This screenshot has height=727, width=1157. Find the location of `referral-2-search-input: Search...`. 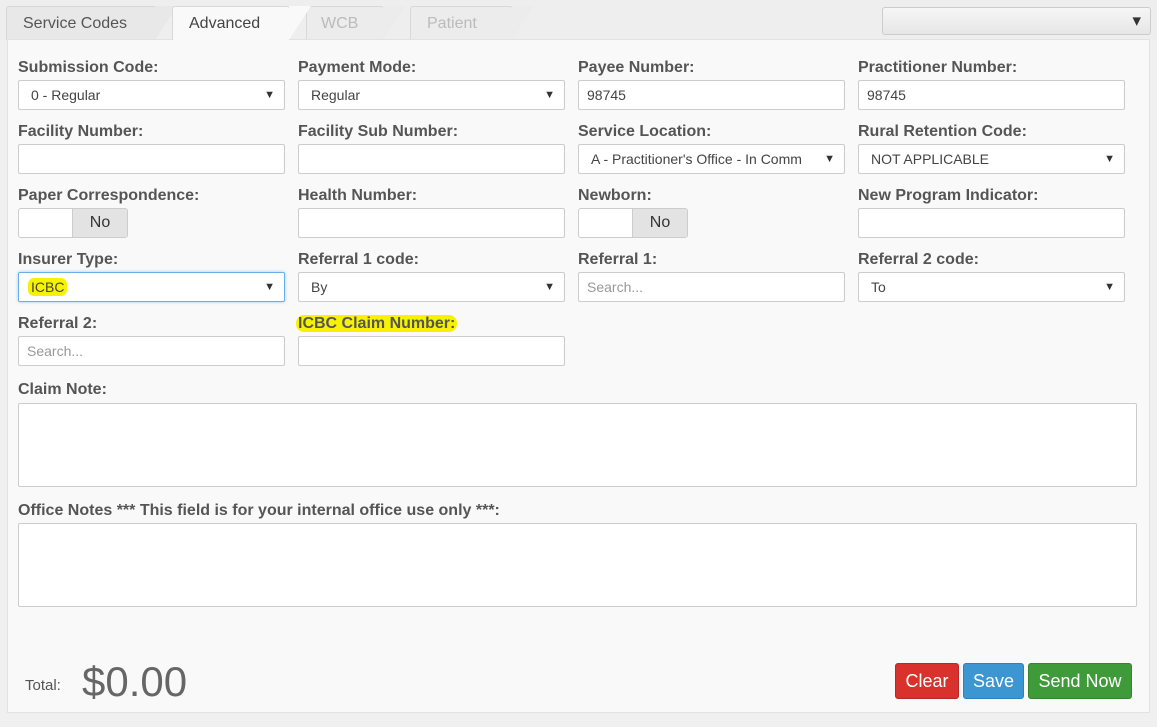

referral-2-search-input: Search... is located at coordinates (151, 351).